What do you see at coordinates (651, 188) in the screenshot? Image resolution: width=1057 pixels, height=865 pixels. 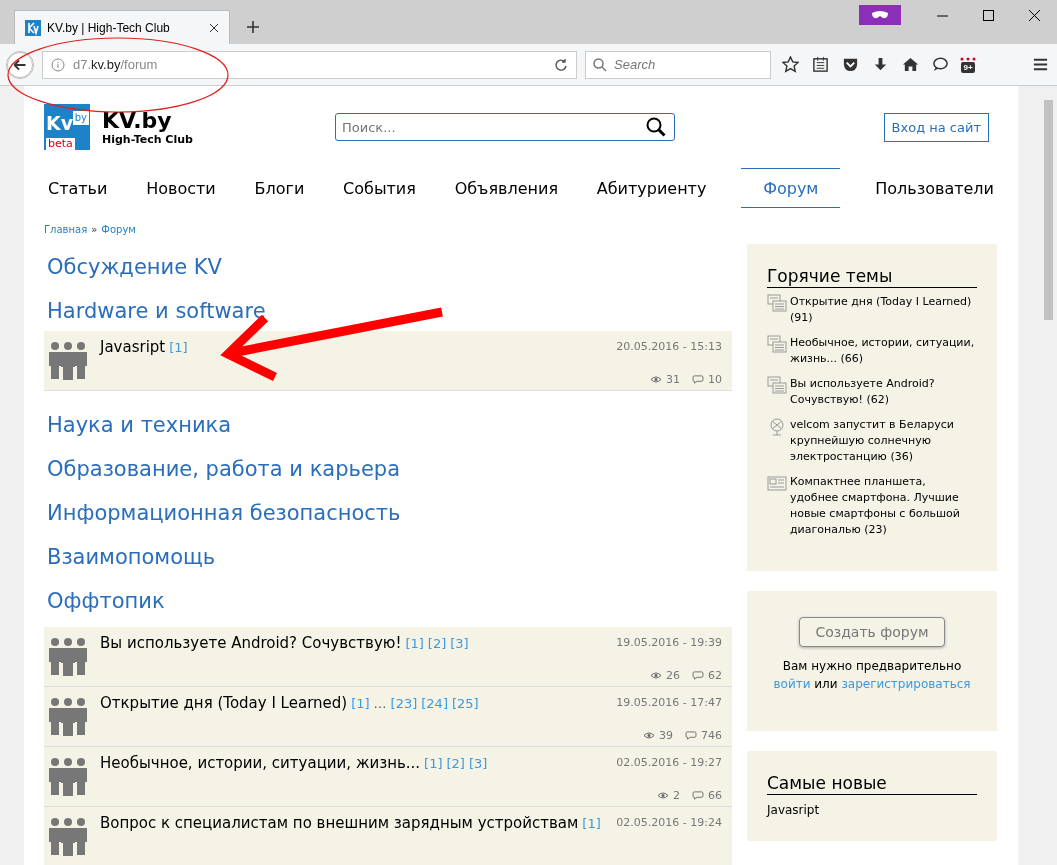 I see `nav-tab: Абитуриенту` at bounding box center [651, 188].